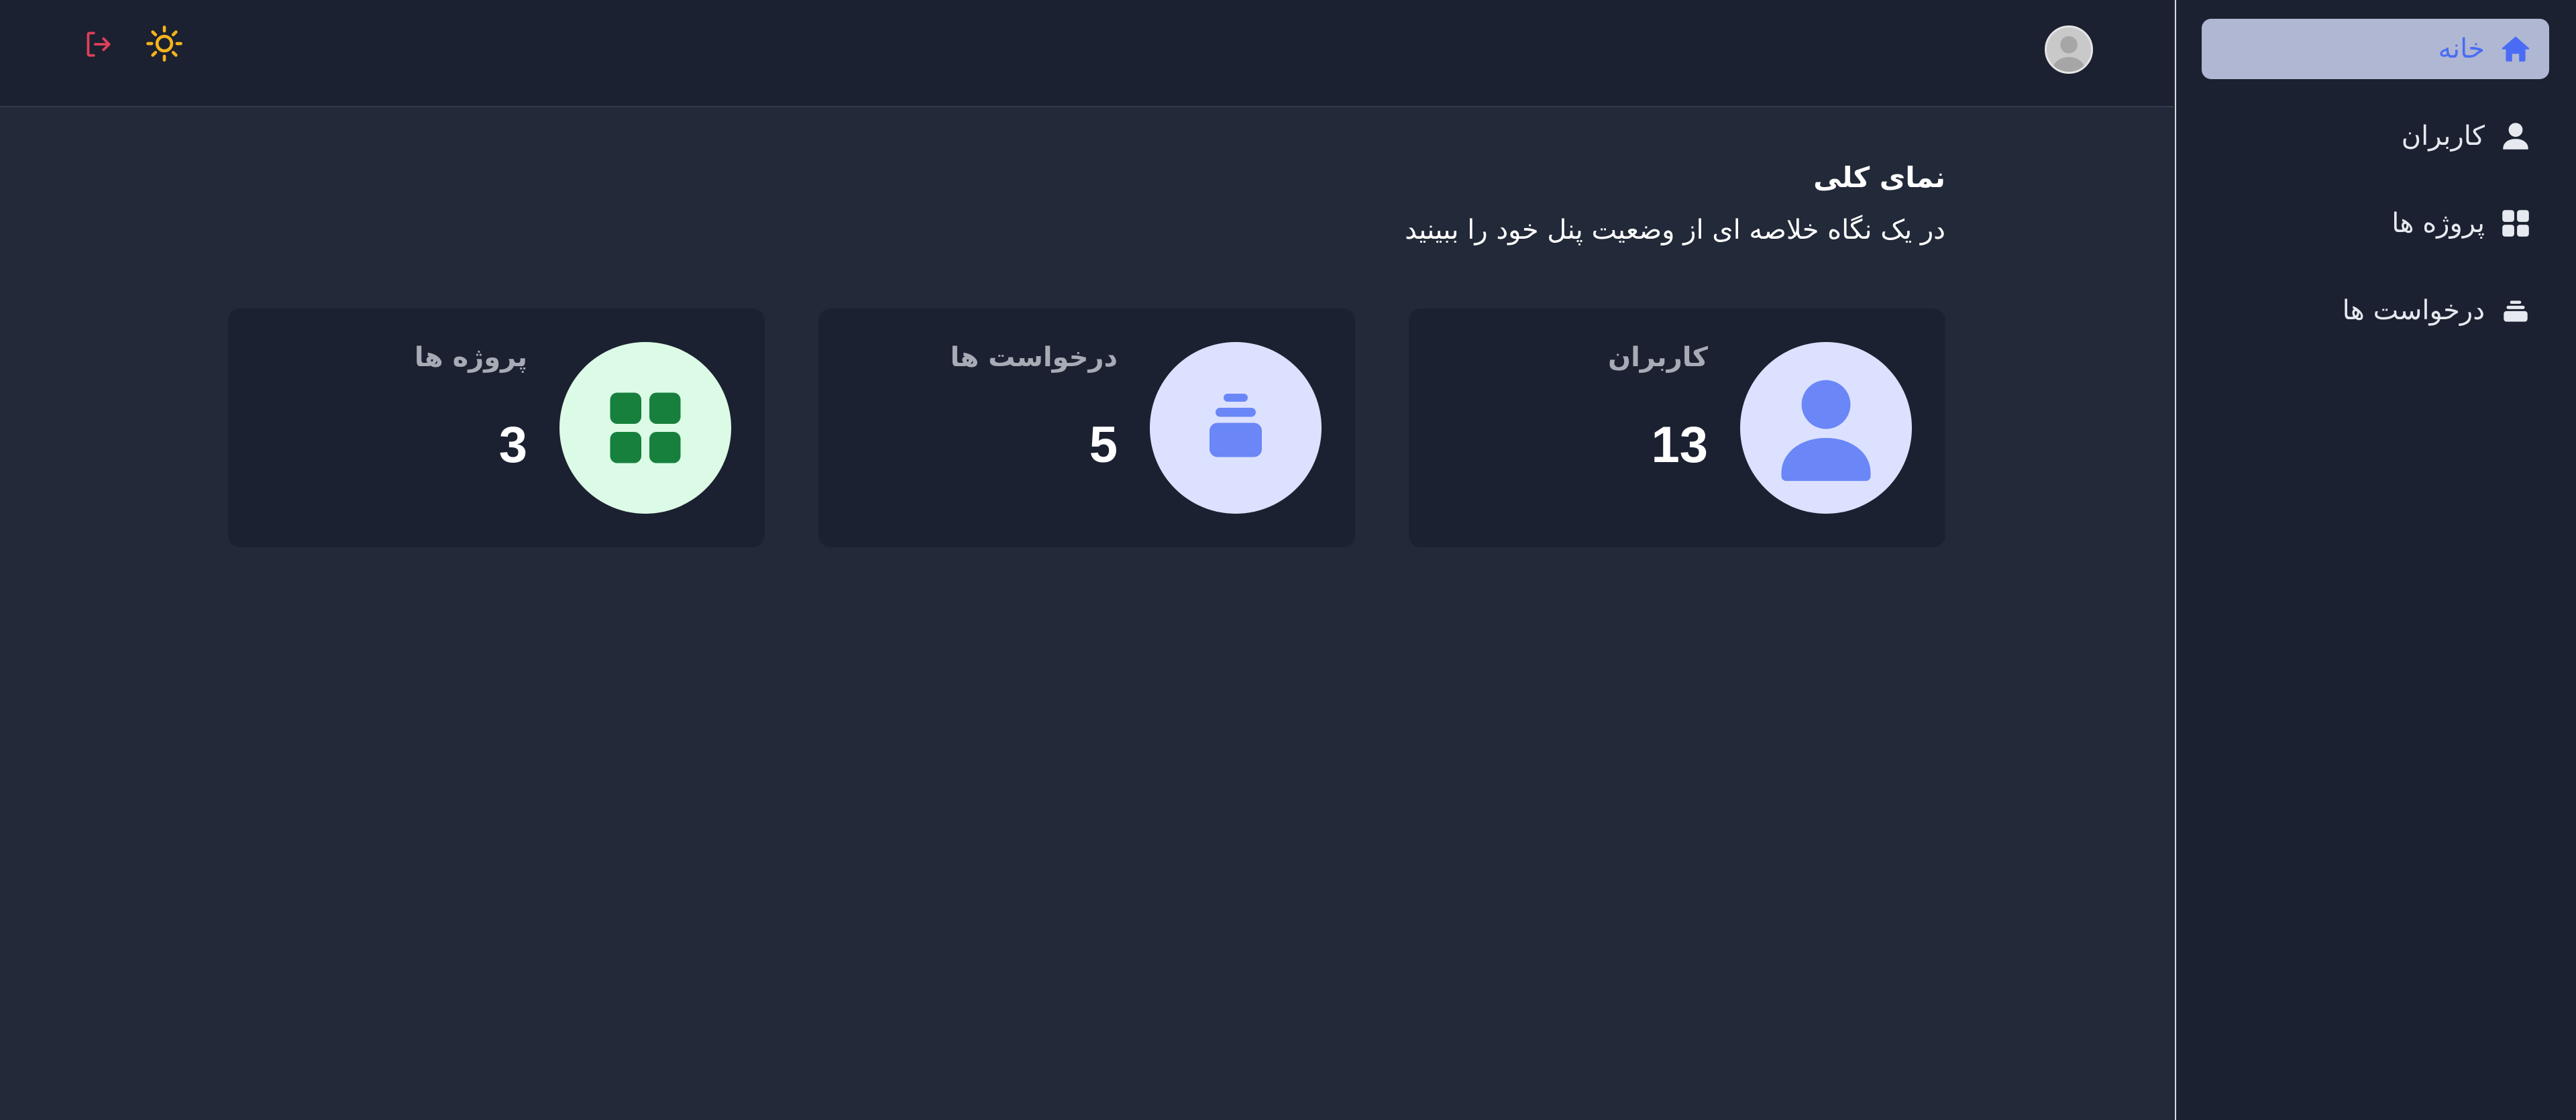 The image size is (2576, 1120). What do you see at coordinates (2515, 49) in the screenshot?
I see `home-icon` at bounding box center [2515, 49].